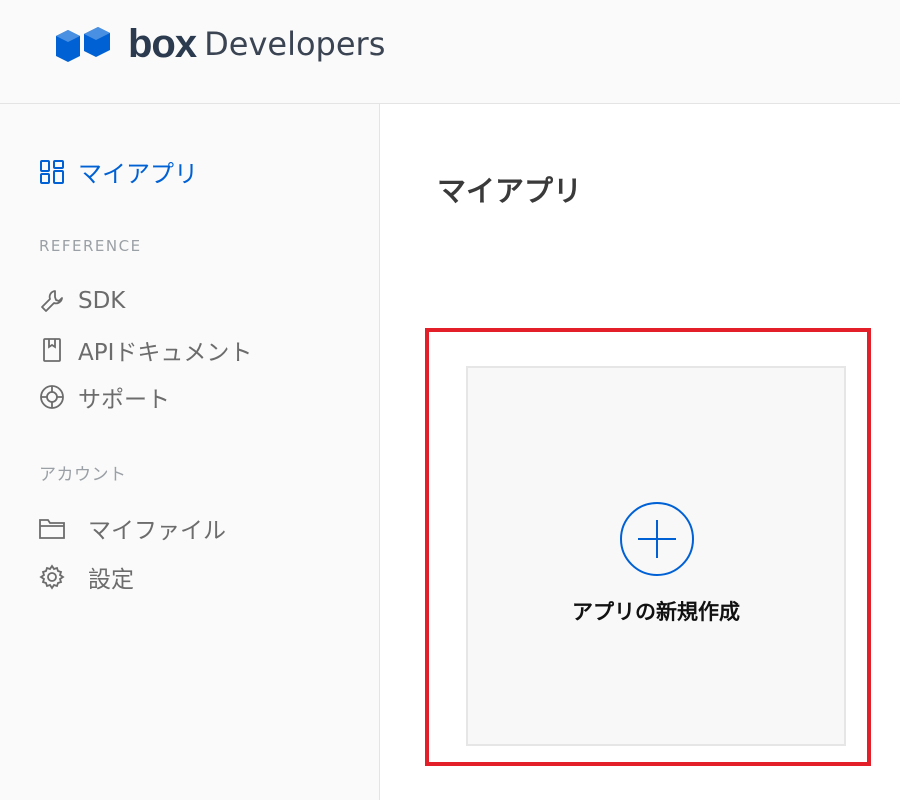 Image resolution: width=900 pixels, height=800 pixels. What do you see at coordinates (295, 44) in the screenshot?
I see `product-name: Developers` at bounding box center [295, 44].